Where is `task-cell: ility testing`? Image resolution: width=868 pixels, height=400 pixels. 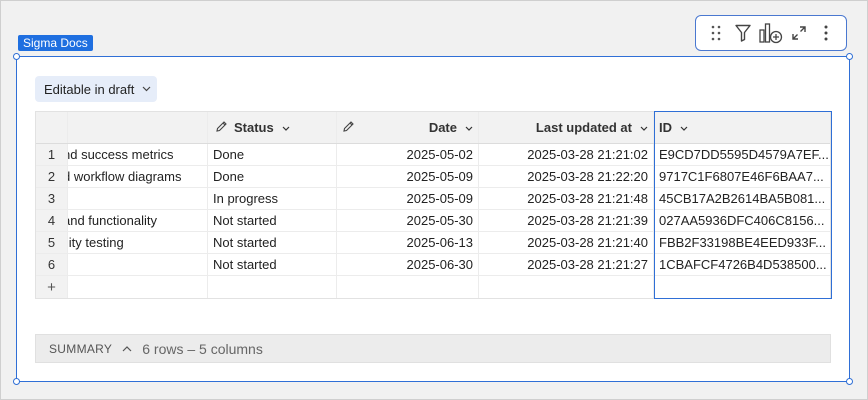
task-cell: ility testing is located at coordinates (138, 242).